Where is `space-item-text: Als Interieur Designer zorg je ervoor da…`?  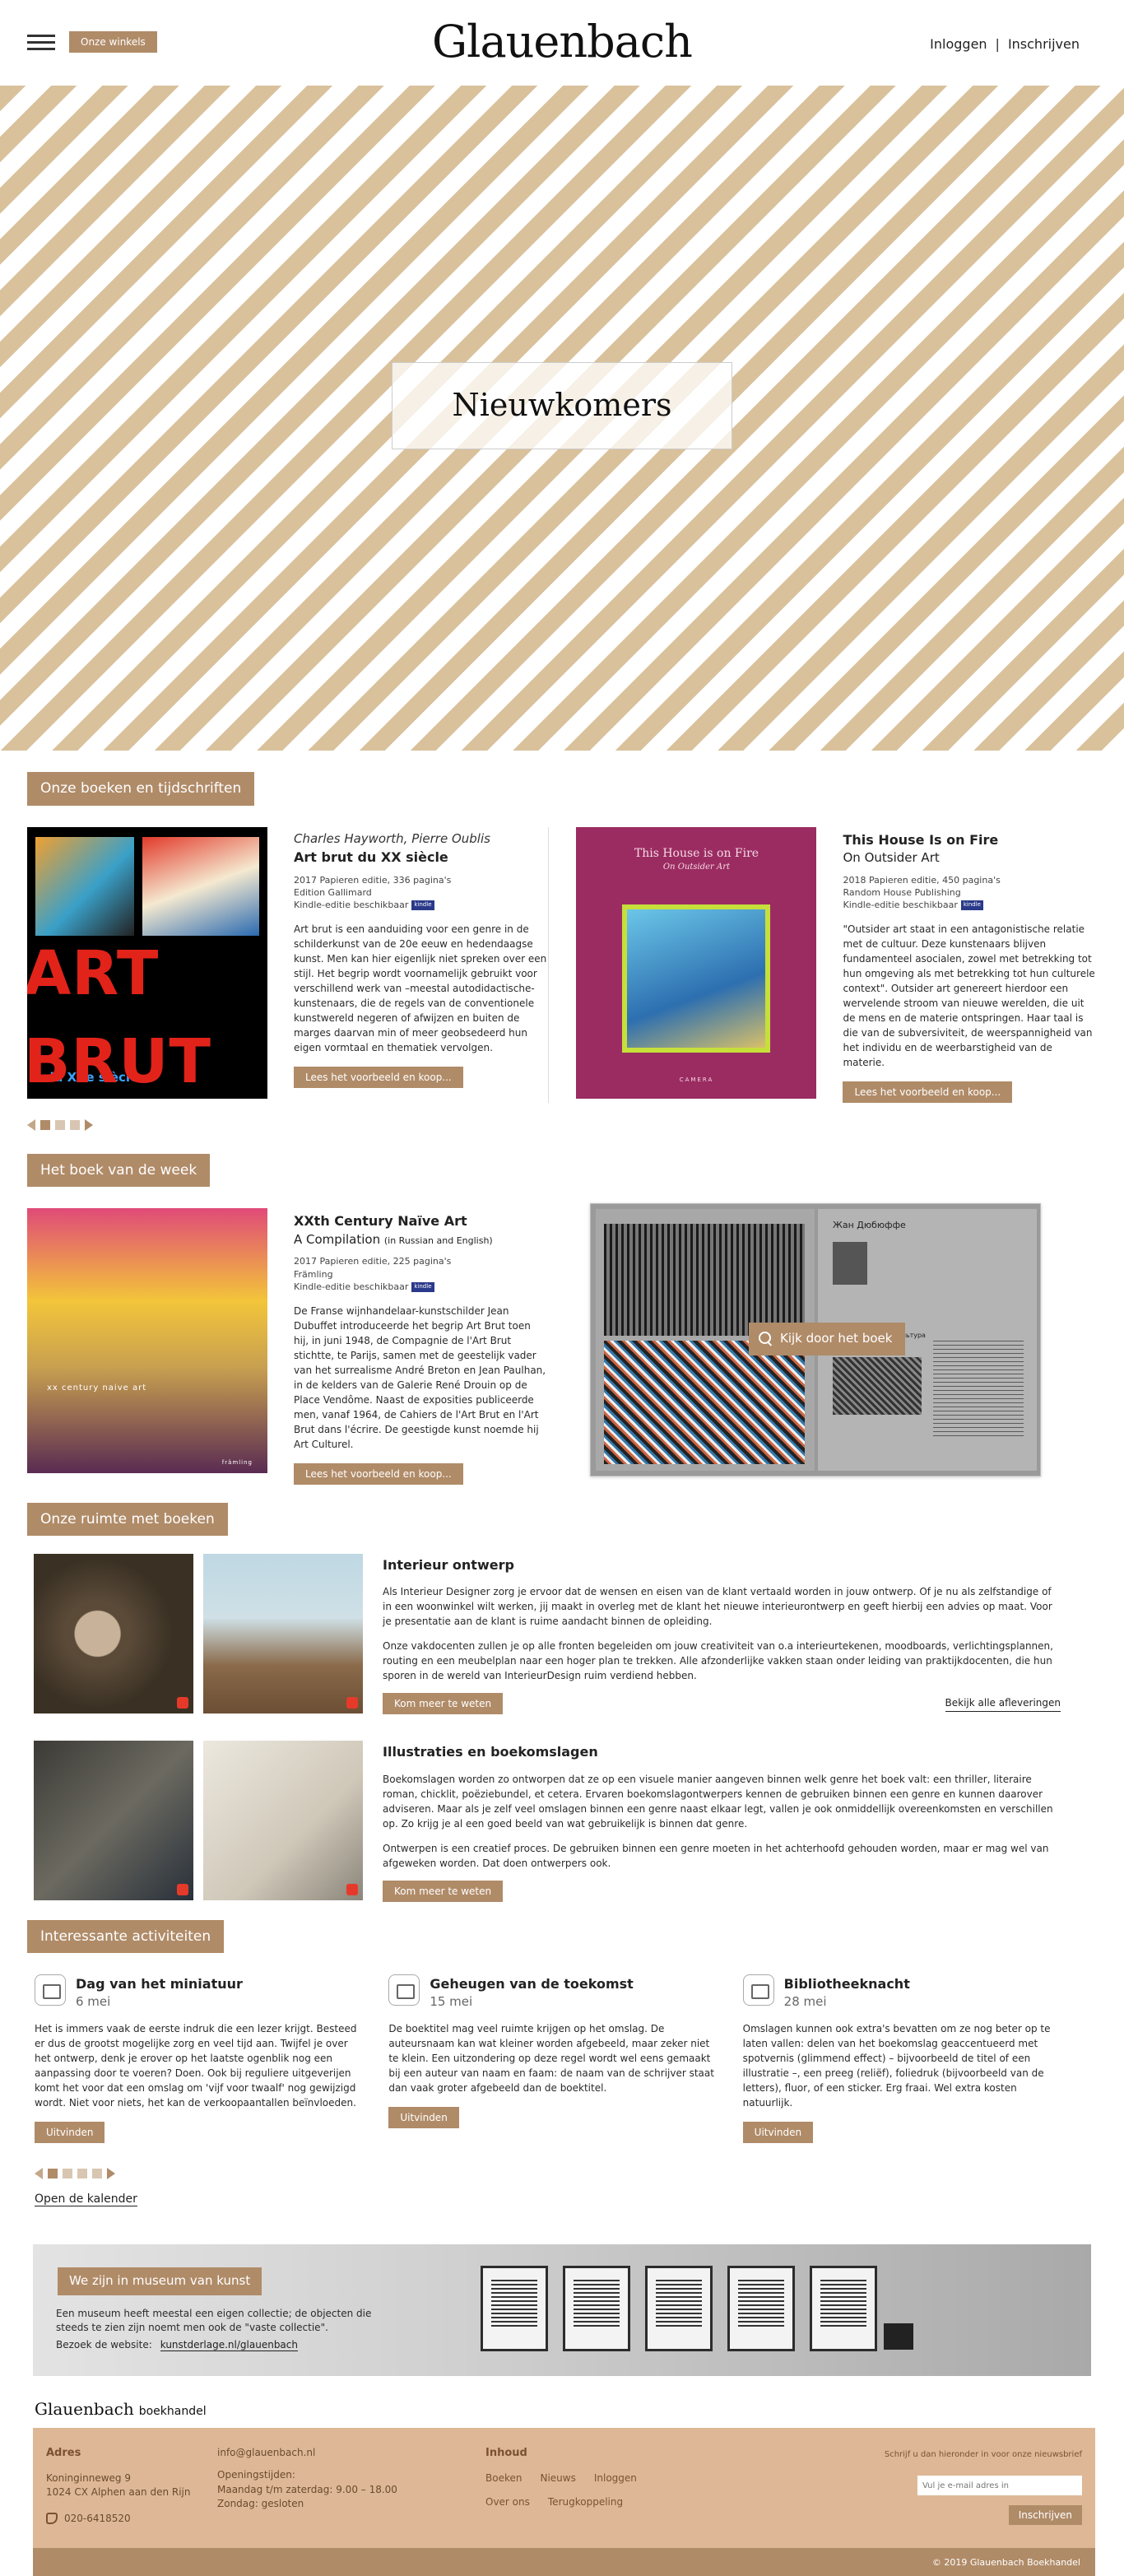 space-item-text: Als Interieur Designer zorg je ervoor da… is located at coordinates (717, 1607).